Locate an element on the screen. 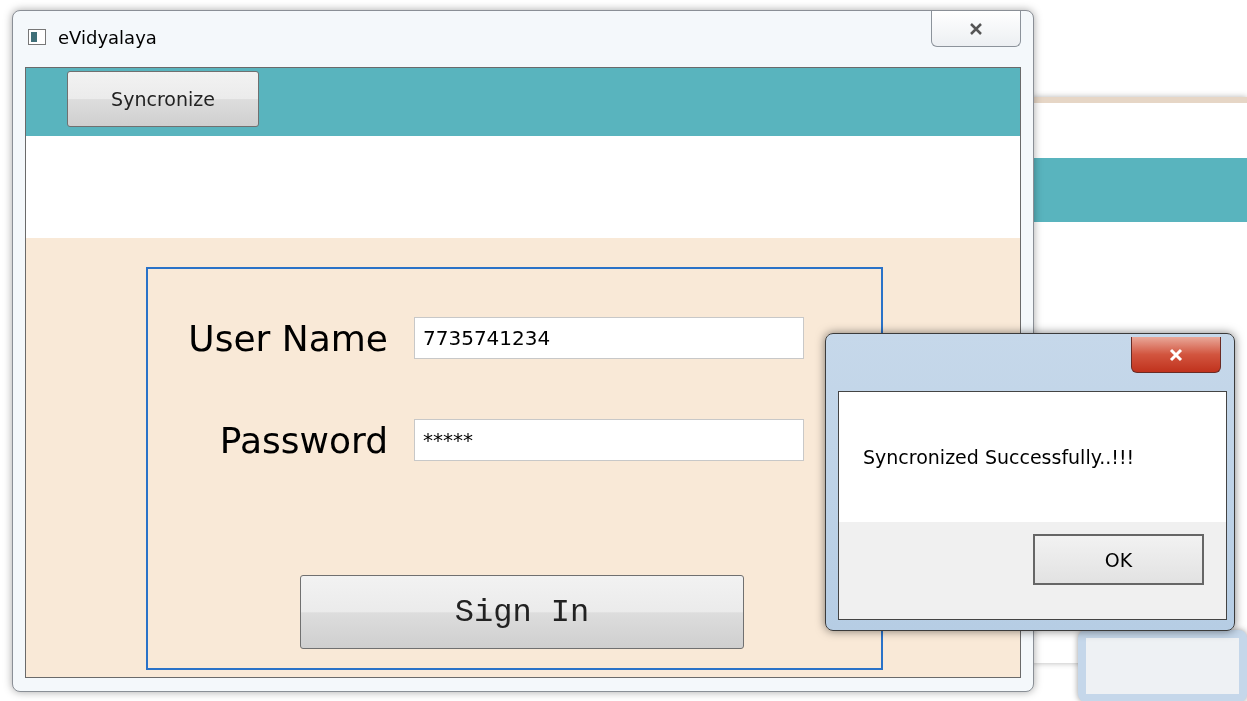  input-field: ***** is located at coordinates (609, 440).